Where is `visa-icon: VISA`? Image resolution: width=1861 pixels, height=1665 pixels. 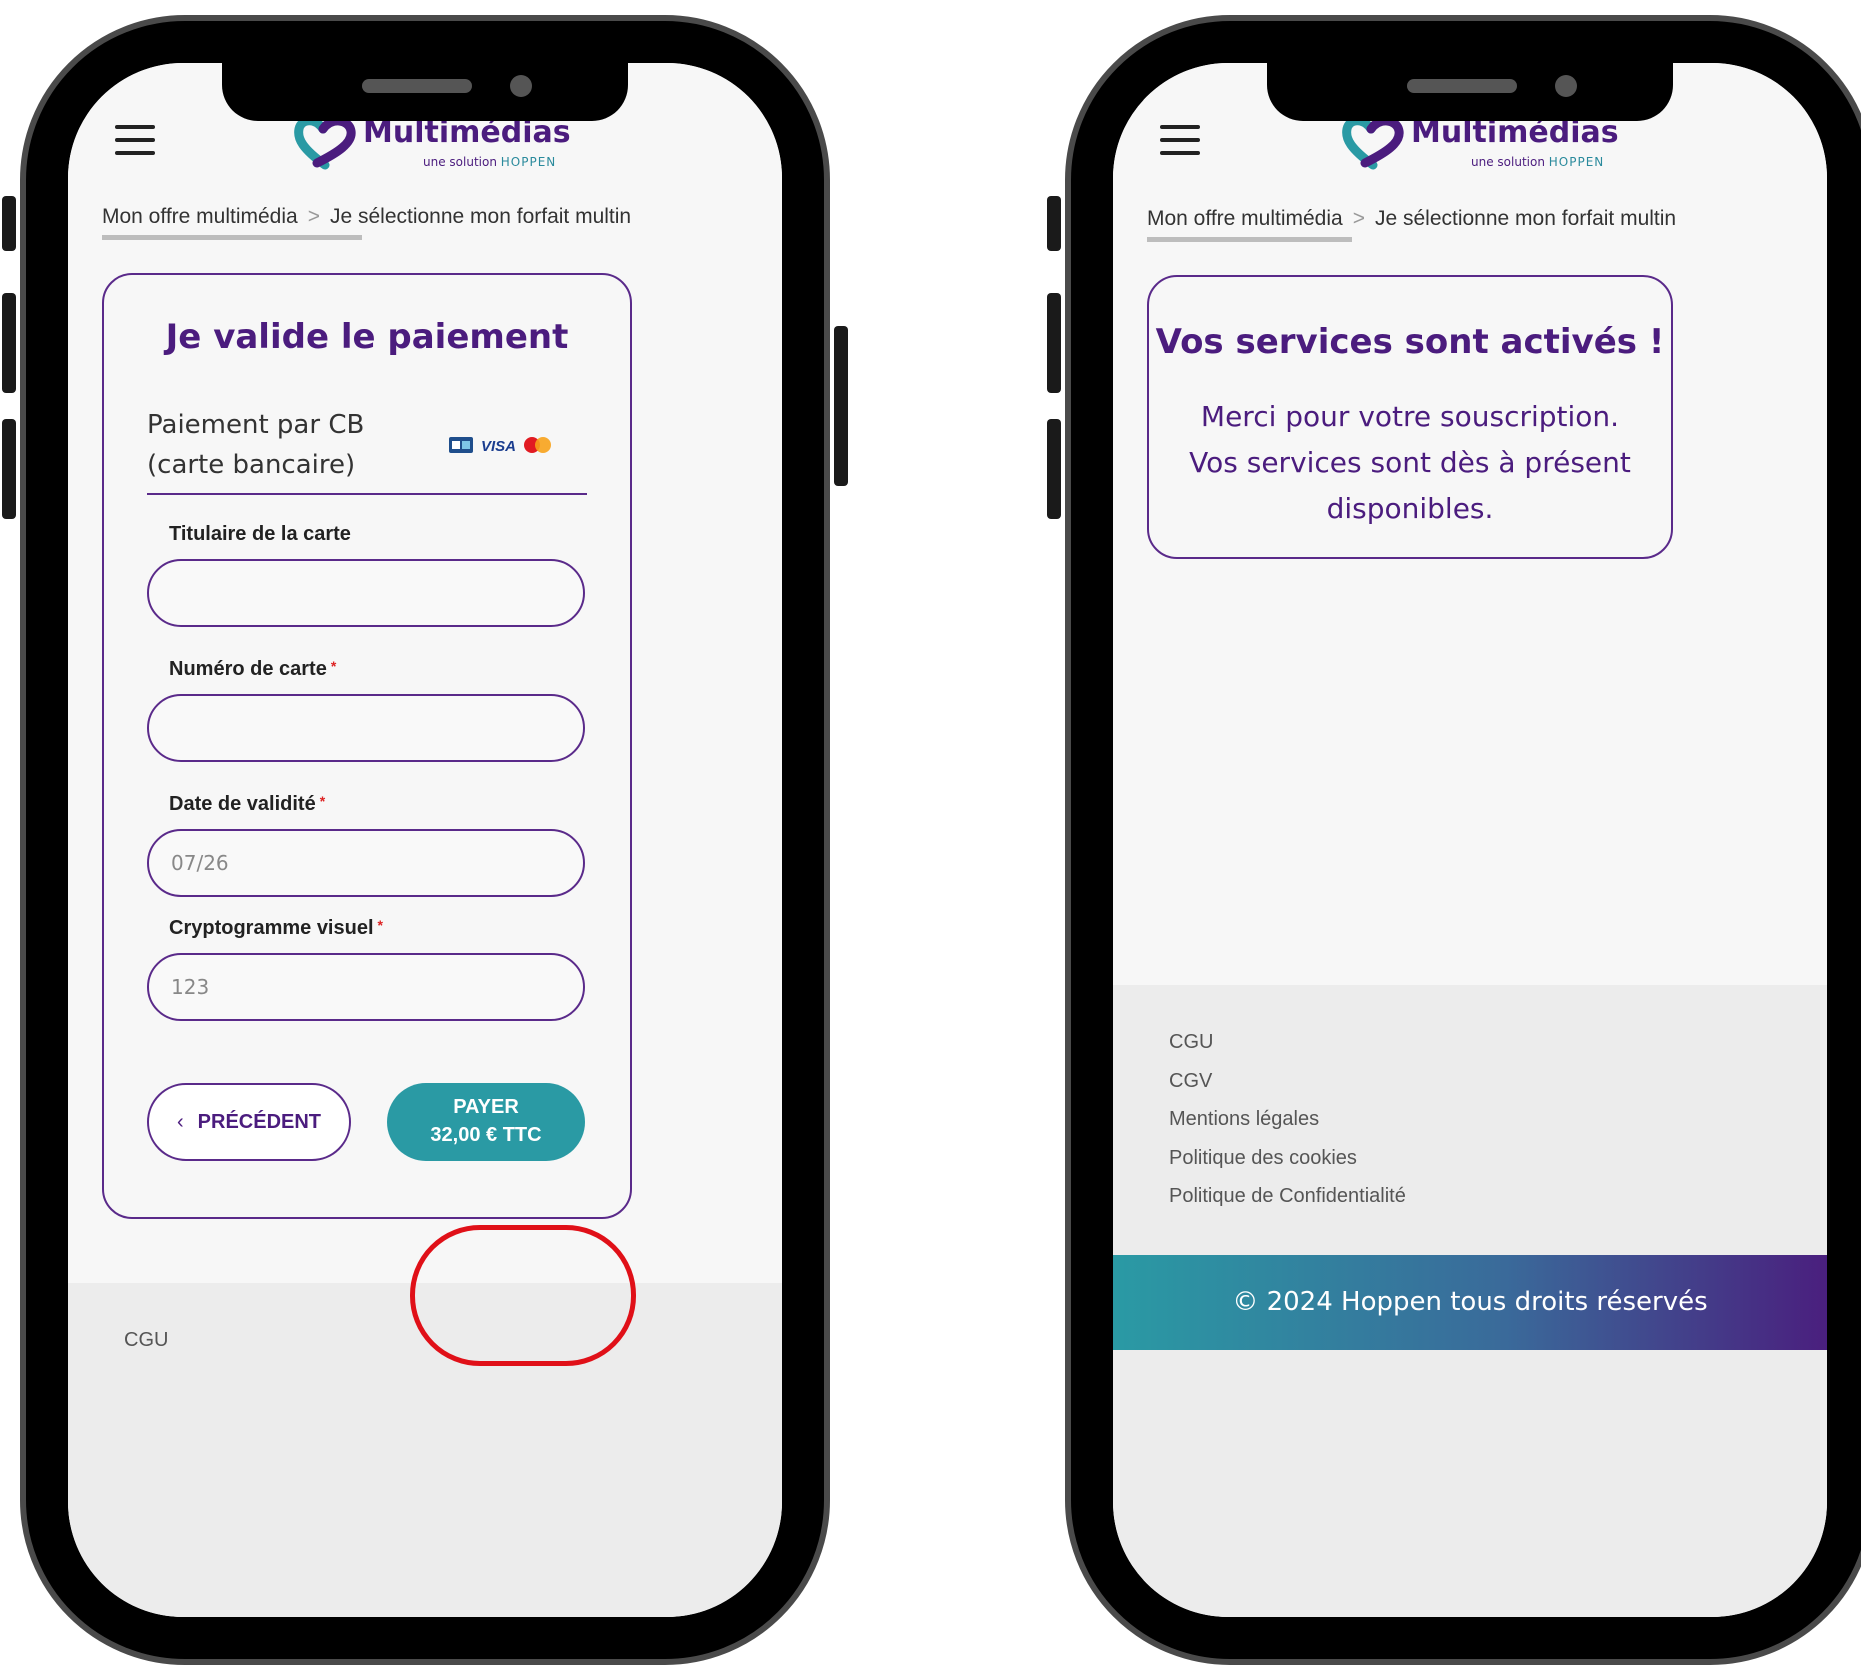 visa-icon: VISA is located at coordinates (498, 446).